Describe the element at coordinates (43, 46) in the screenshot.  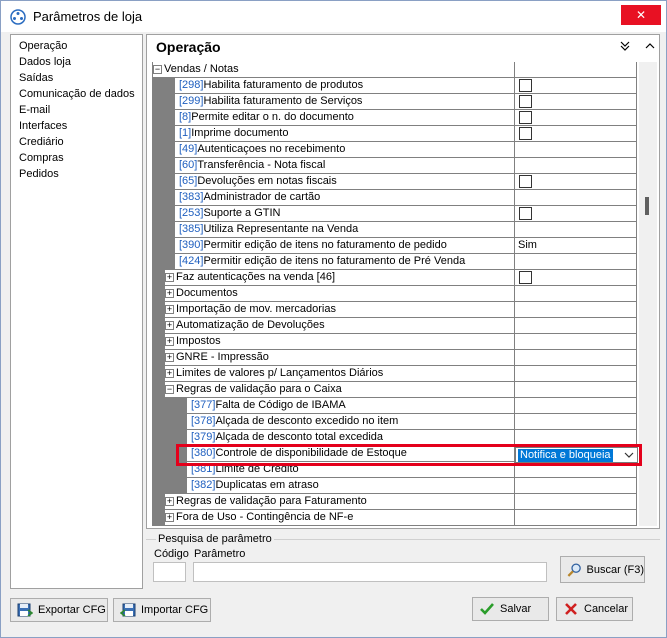
I see `nav-item-operacao: Operação` at that location.